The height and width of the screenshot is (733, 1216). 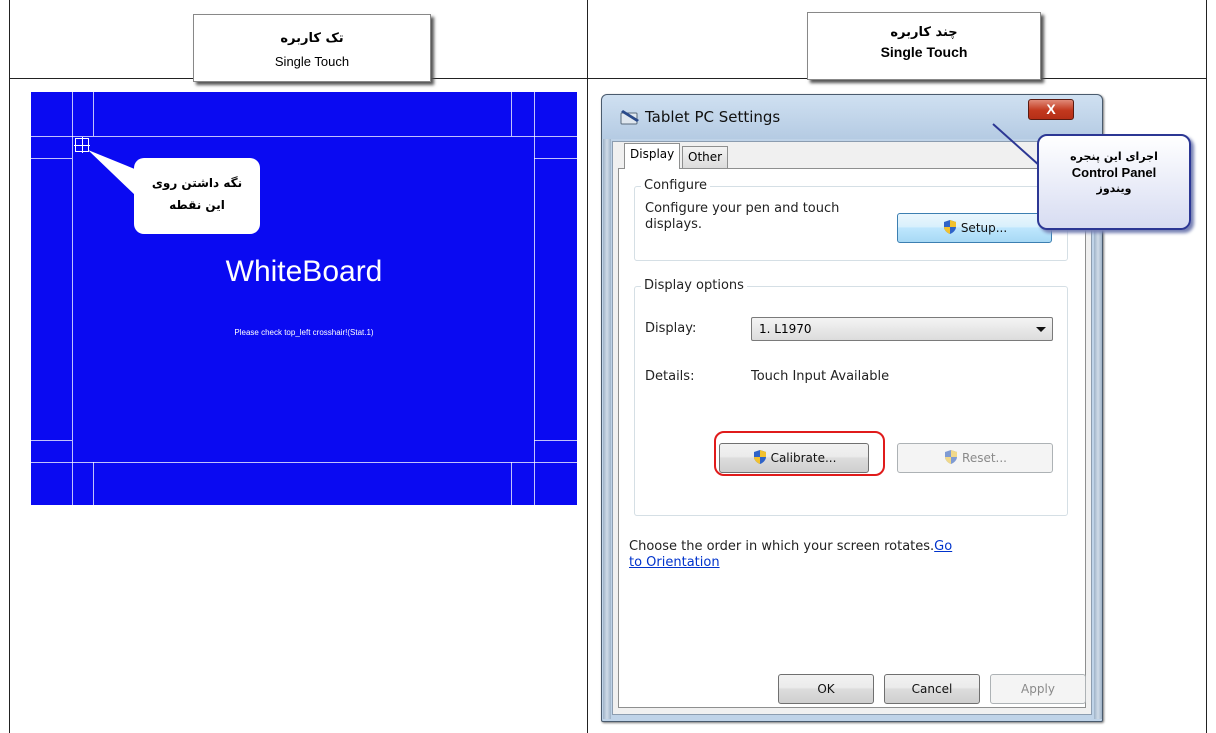 What do you see at coordinates (587, 366) in the screenshot?
I see `table-column-divider` at bounding box center [587, 366].